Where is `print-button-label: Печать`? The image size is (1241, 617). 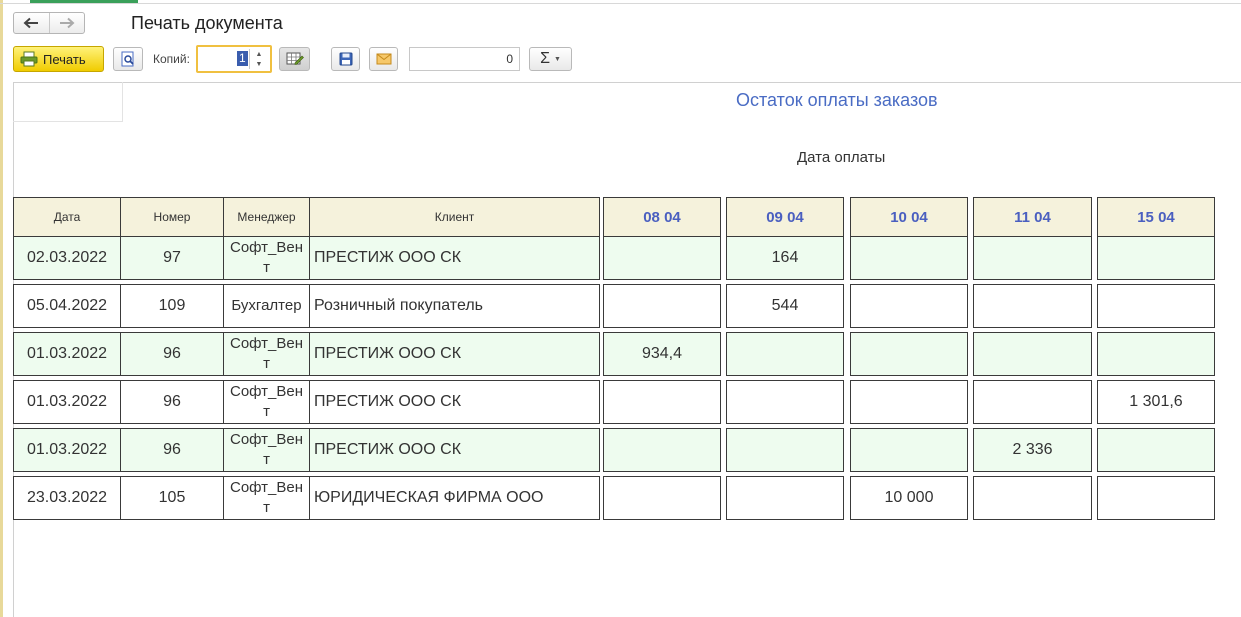 print-button-label: Печать is located at coordinates (64, 59).